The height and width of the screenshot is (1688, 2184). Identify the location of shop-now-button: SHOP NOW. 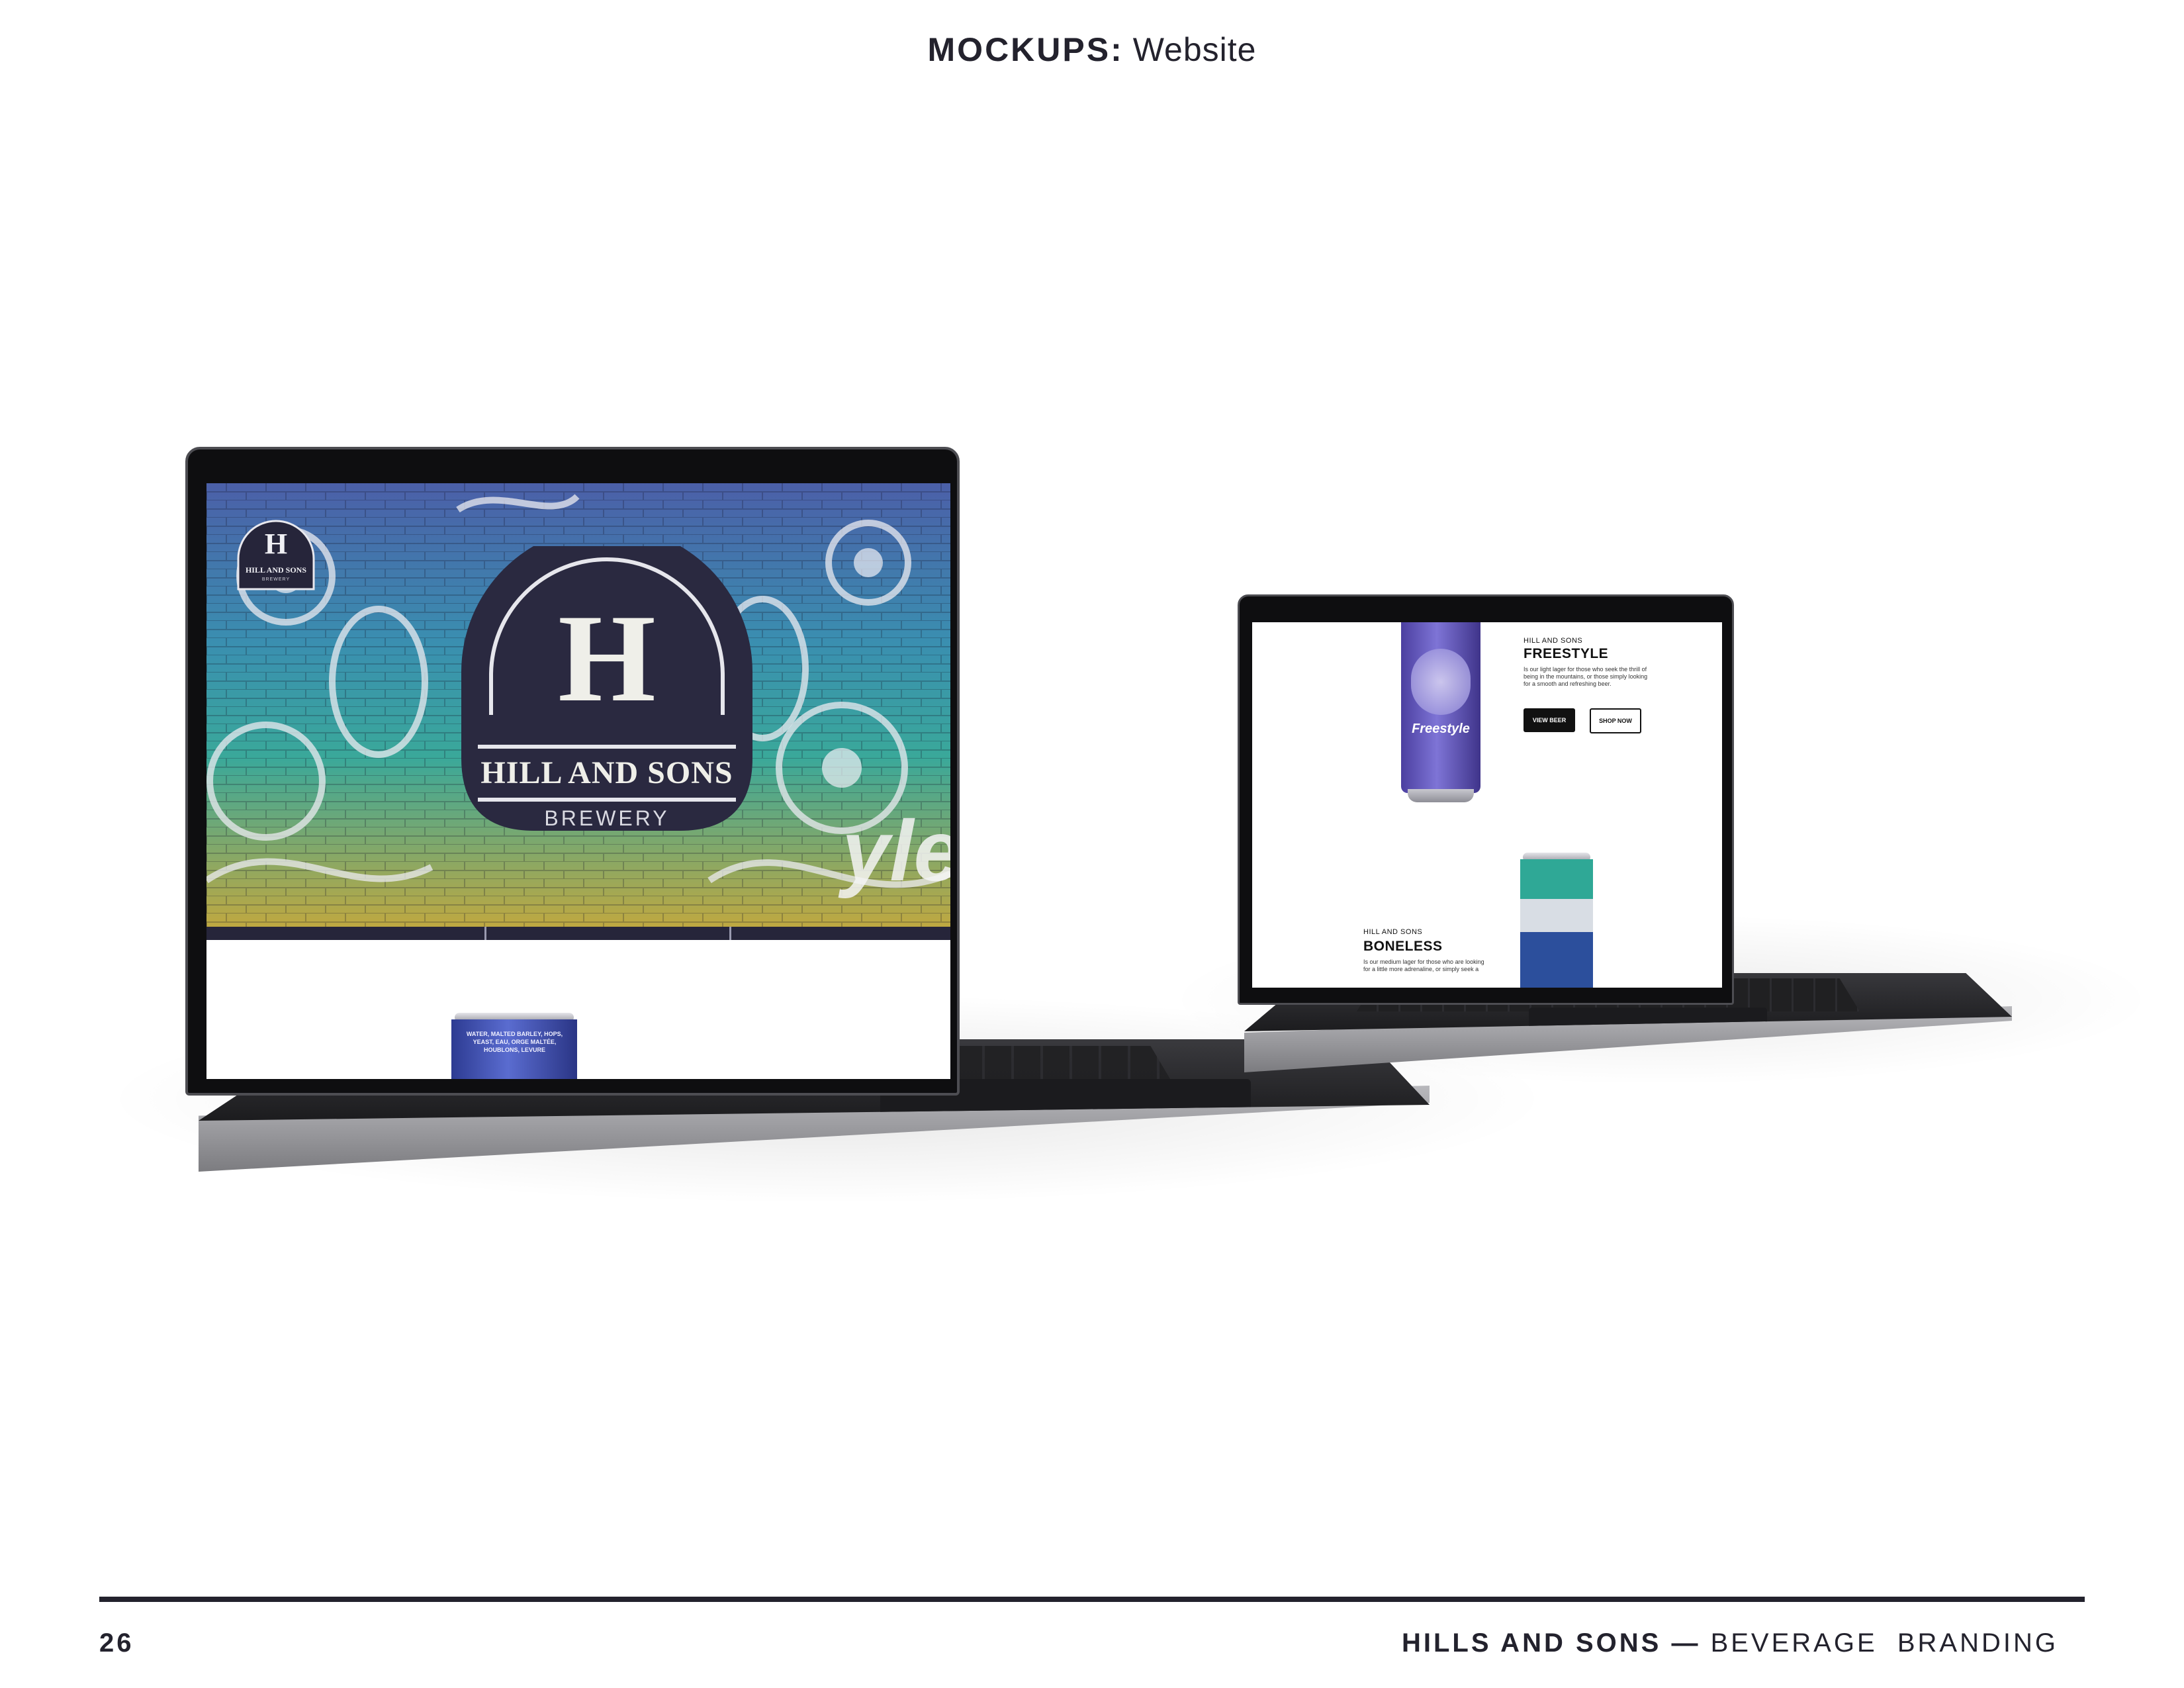
(1615, 720).